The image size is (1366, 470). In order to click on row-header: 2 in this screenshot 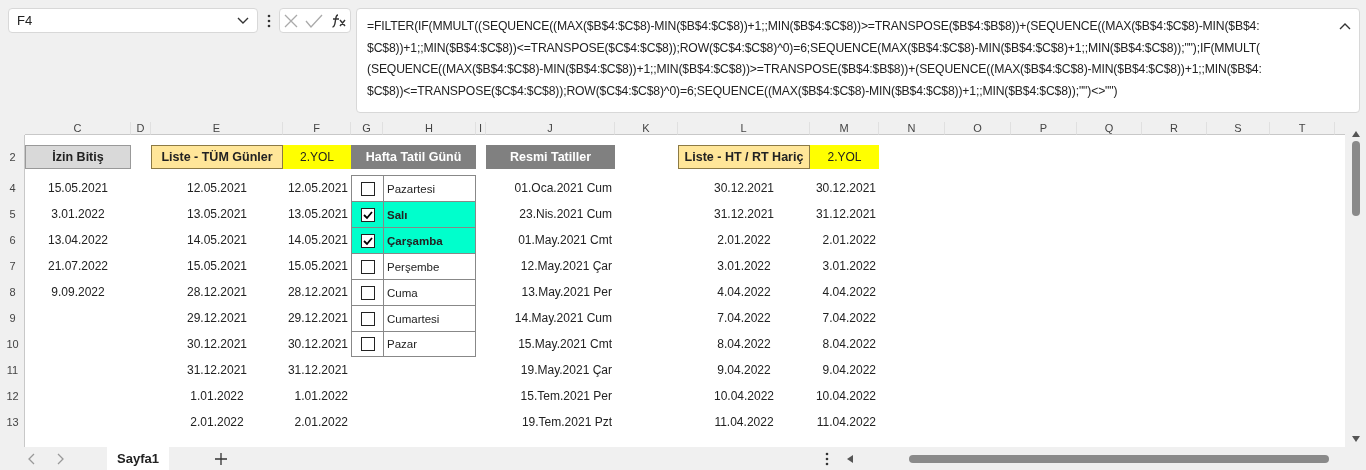, I will do `click(12, 157)`.